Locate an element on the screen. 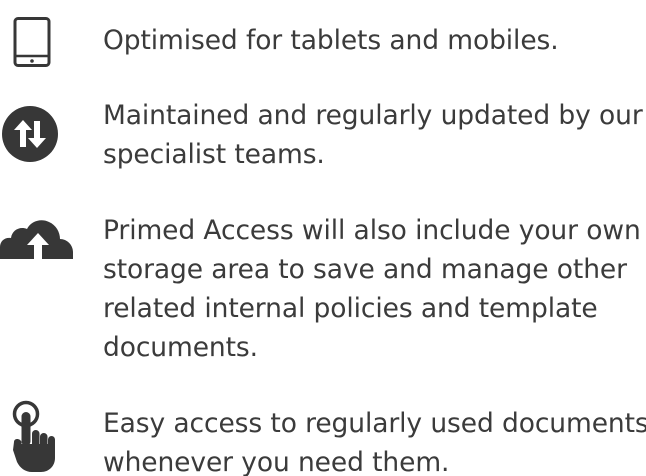 The height and width of the screenshot is (476, 646). feature-line: Easy access to regularly used documents is located at coordinates (374, 423).